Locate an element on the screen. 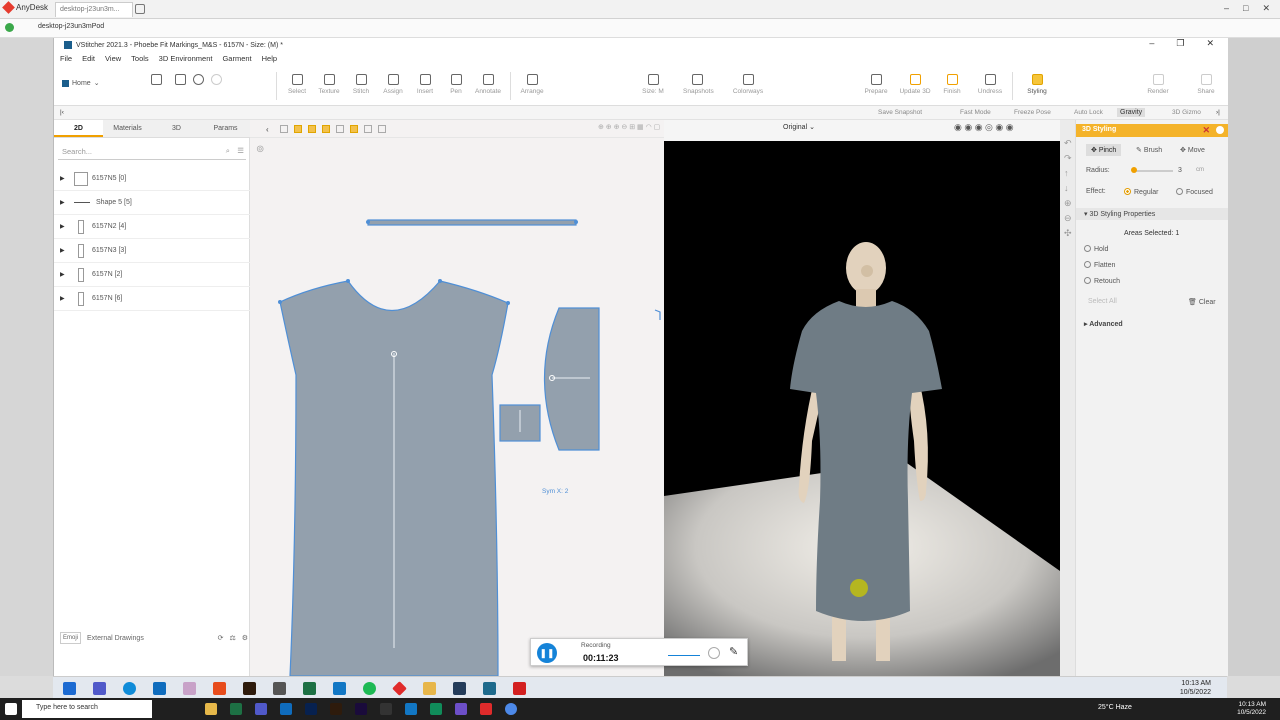 Image resolution: width=1280 pixels, height=720 pixels. settings-icon: ⚙ is located at coordinates (245, 638).